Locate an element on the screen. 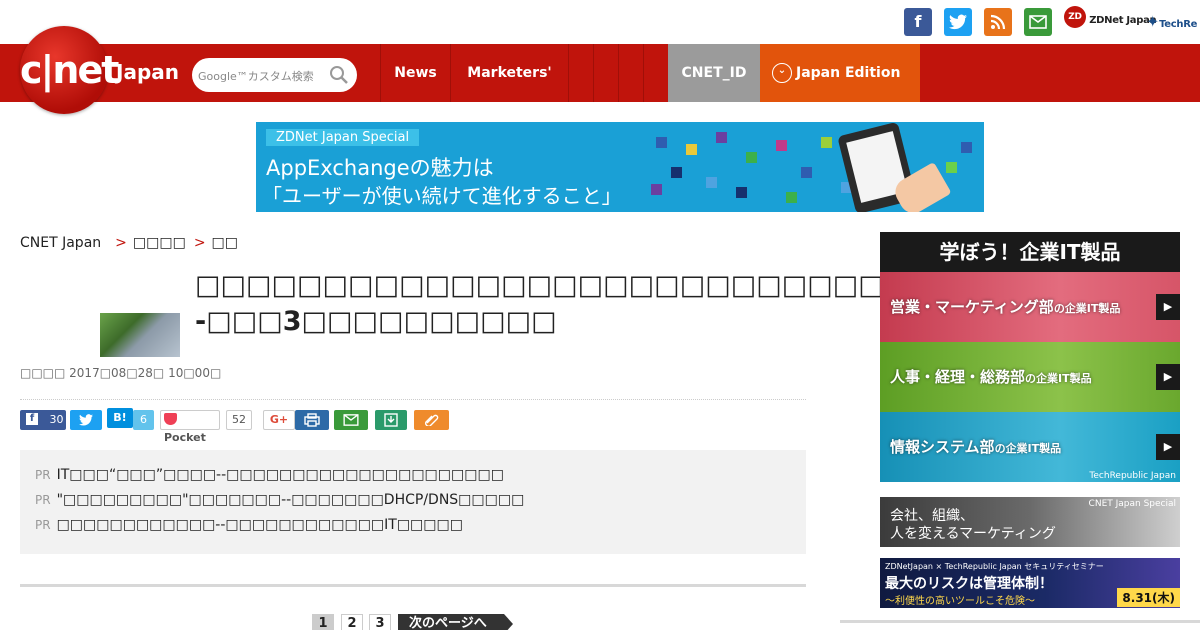 The height and width of the screenshot is (630, 1200). page-2-button: 2 is located at coordinates (352, 622).